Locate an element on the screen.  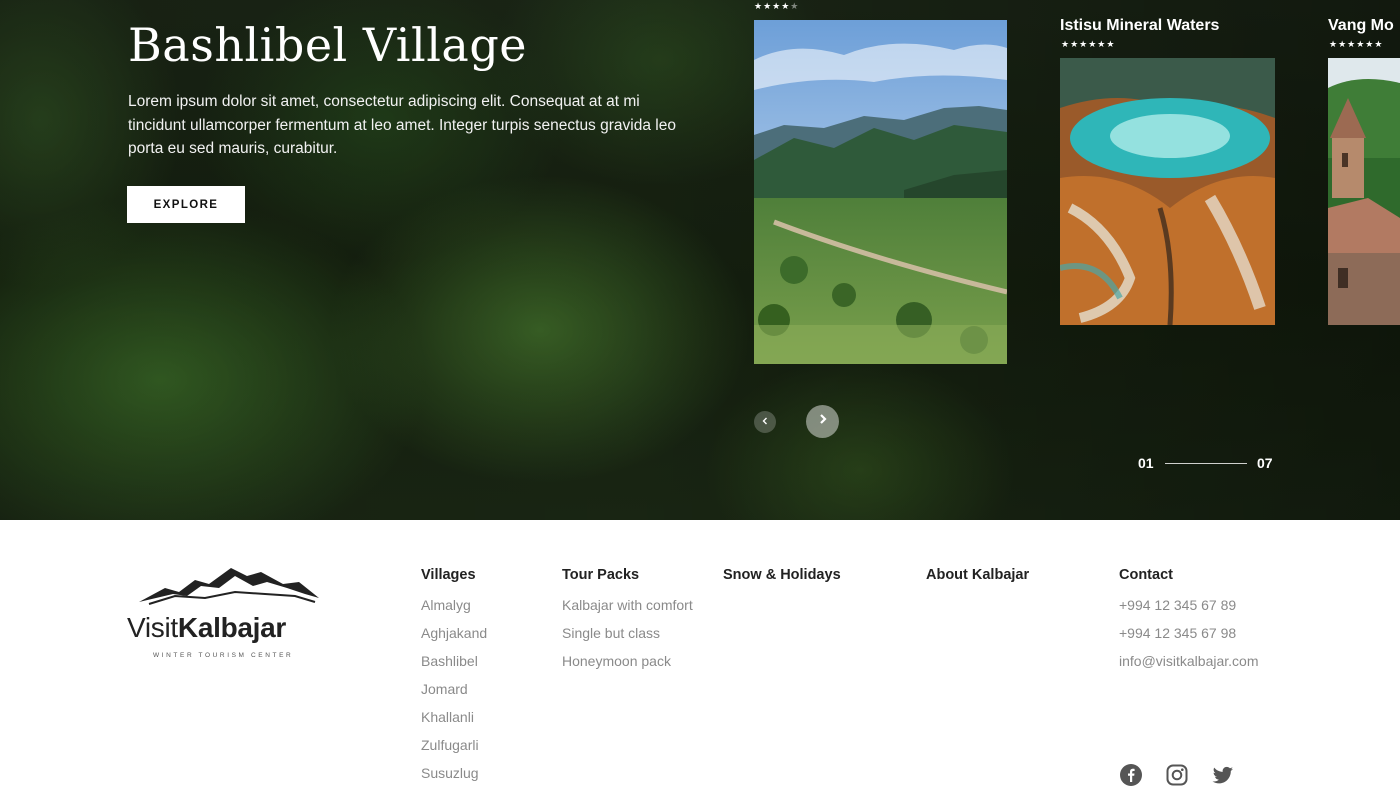
twitter-icon is located at coordinates (1223, 775).